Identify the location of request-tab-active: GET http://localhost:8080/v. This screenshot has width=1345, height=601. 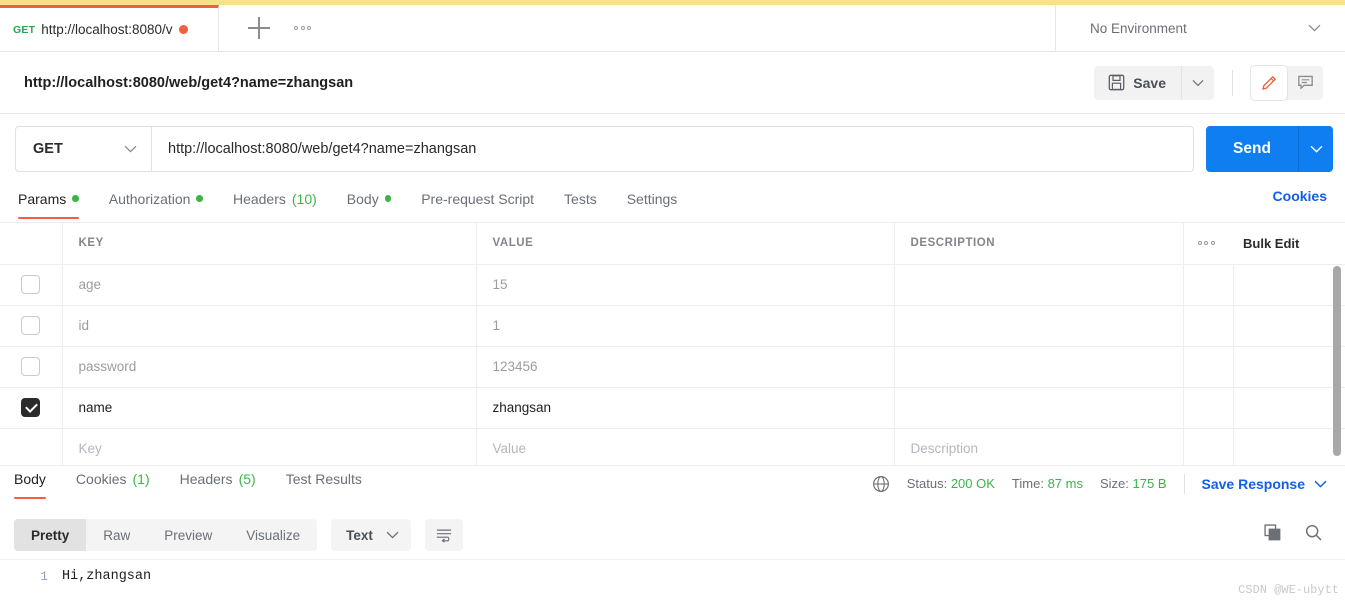
(109, 28).